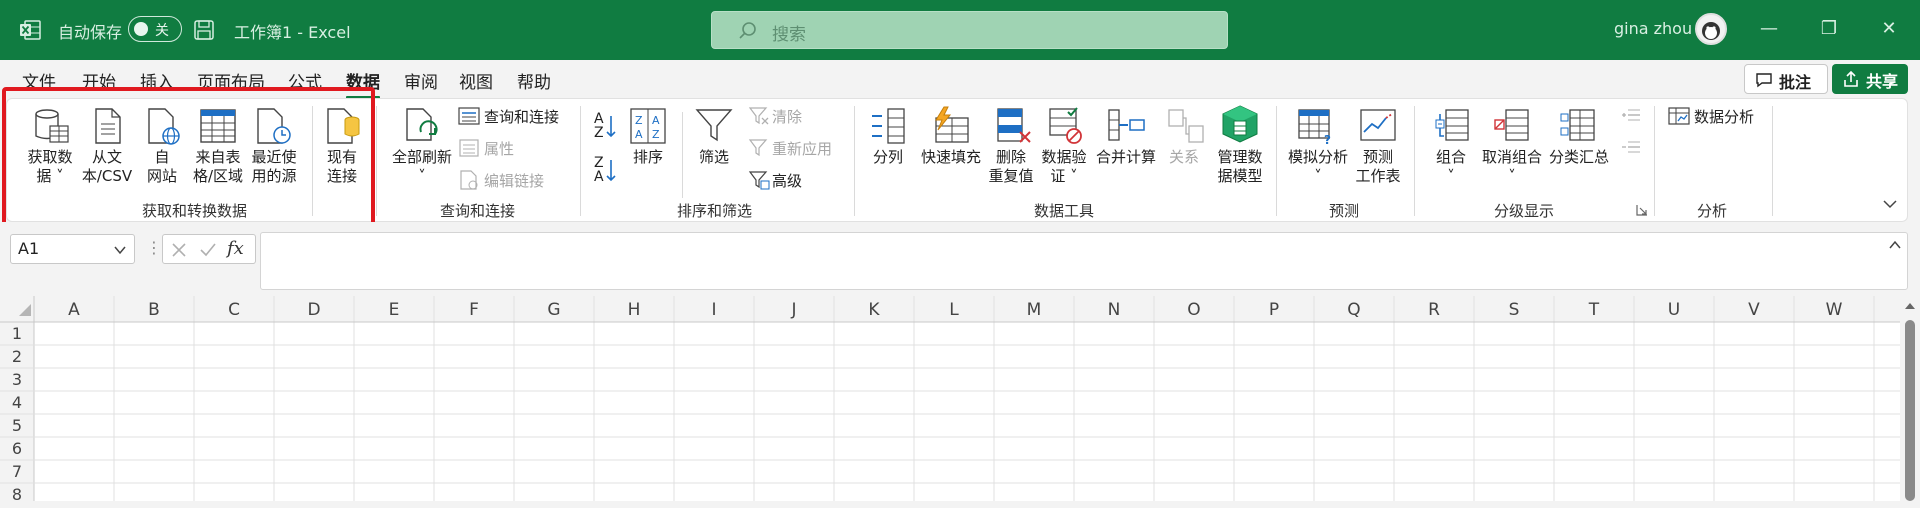 The height and width of the screenshot is (508, 1920). I want to click on column-header: N, so click(1114, 310).